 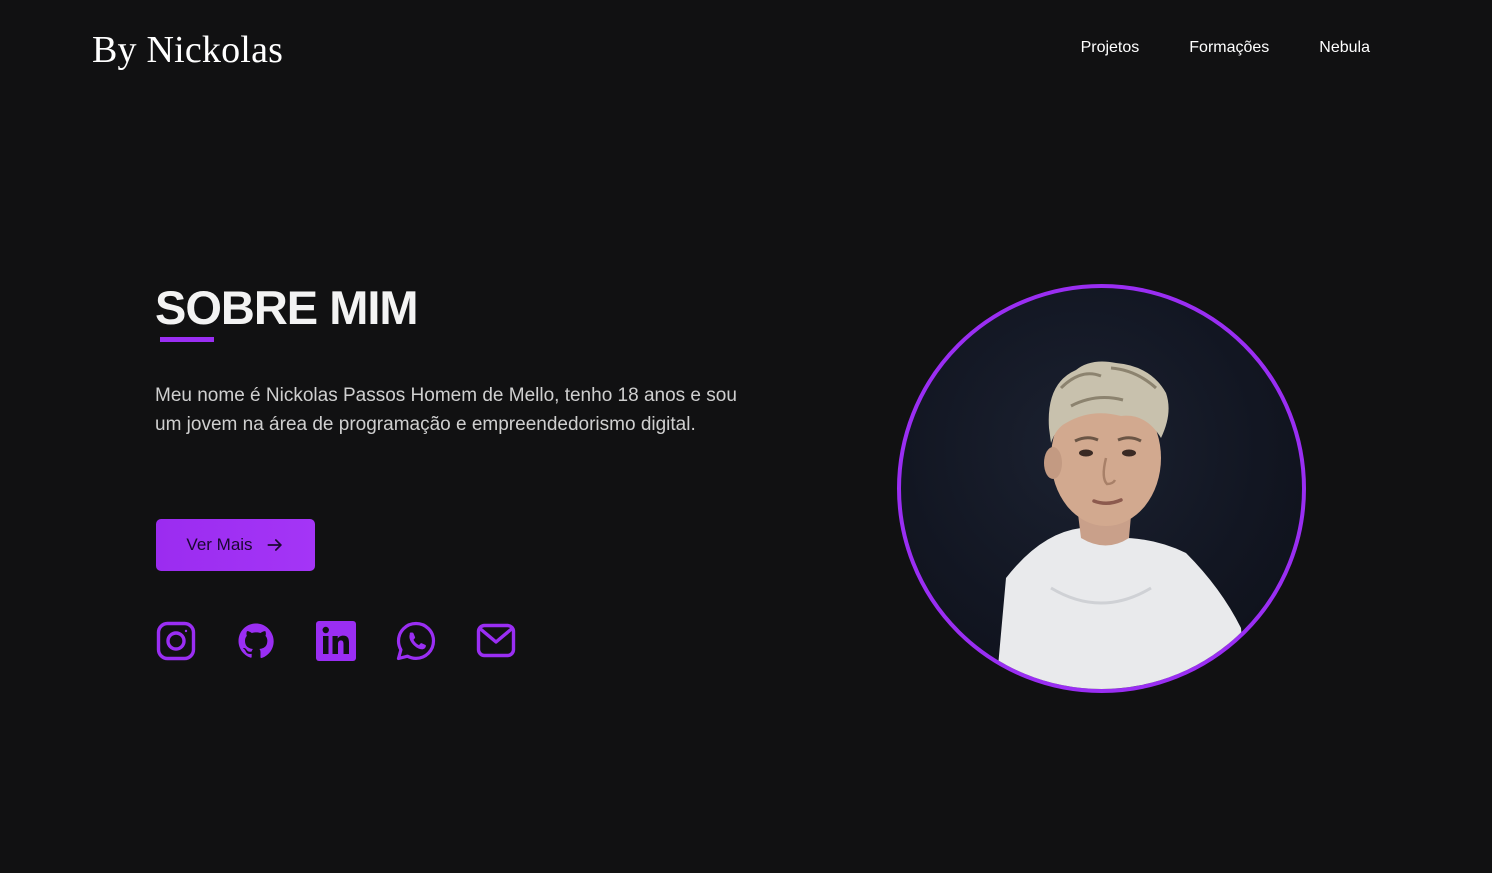 I want to click on github-link, so click(x=256, y=641).